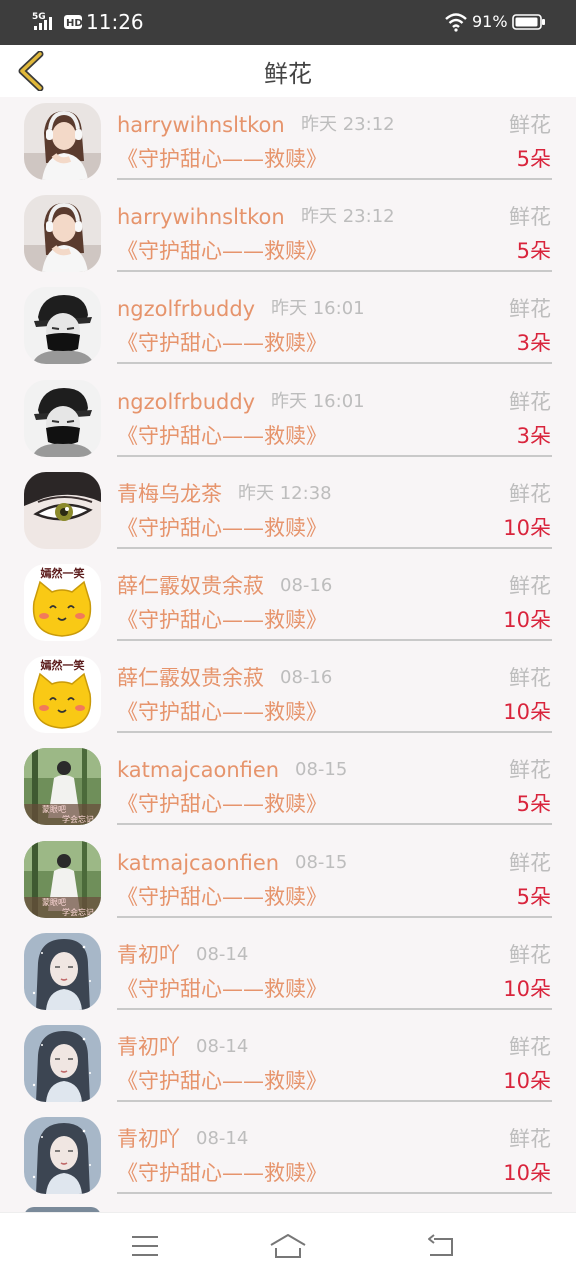 The width and height of the screenshot is (576, 1281). I want to click on page-header: 鲜花, so click(288, 71).